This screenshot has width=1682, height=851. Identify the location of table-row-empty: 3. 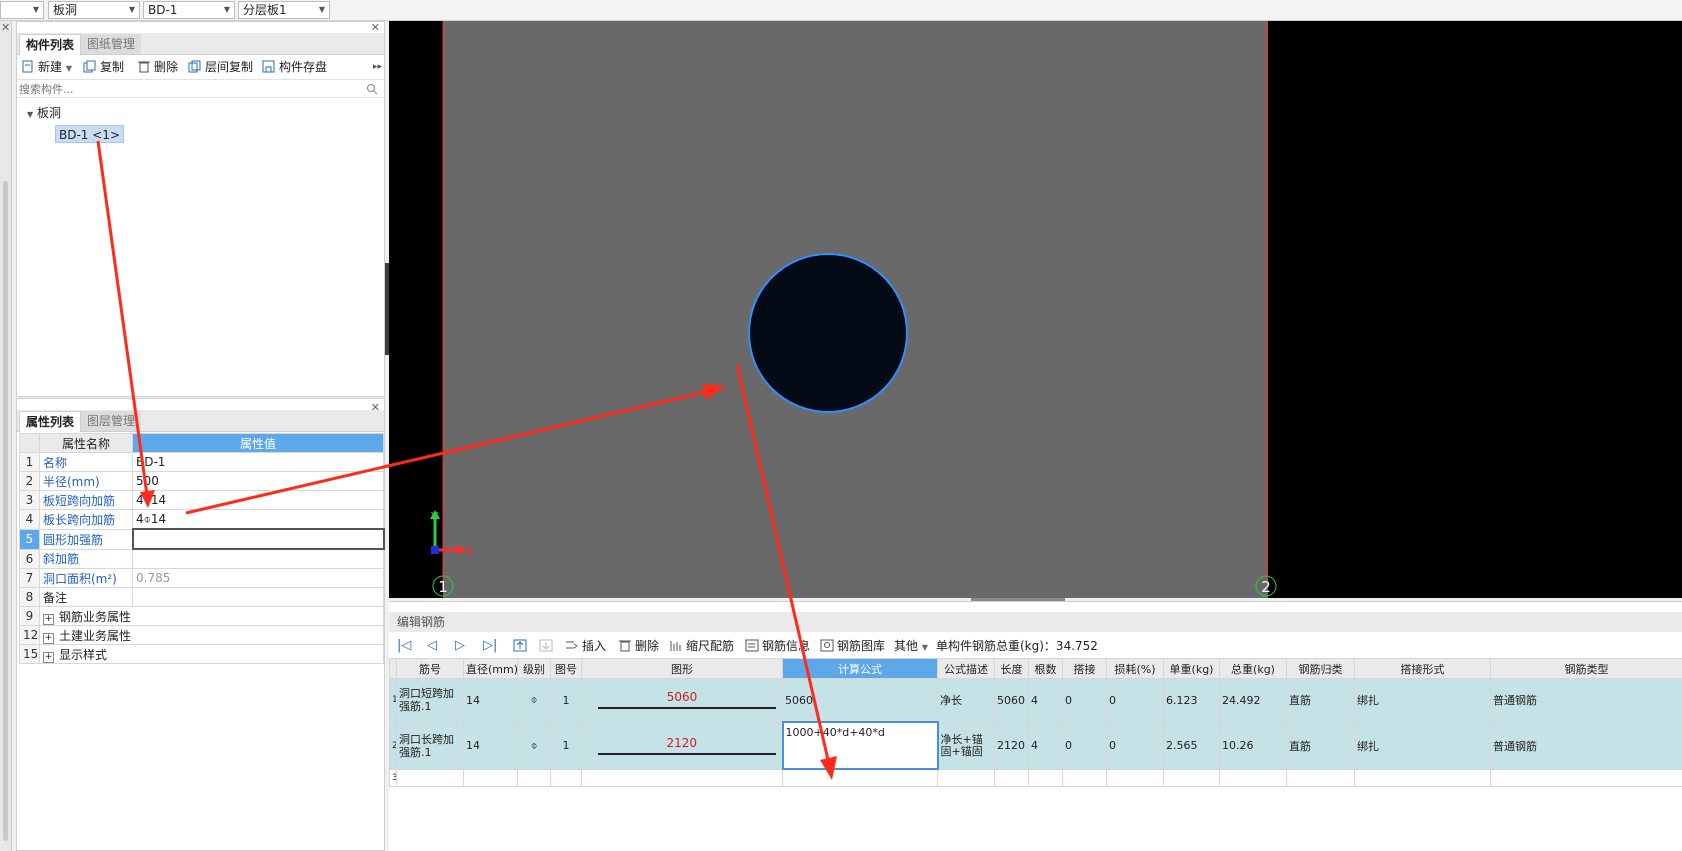
(1035, 777).